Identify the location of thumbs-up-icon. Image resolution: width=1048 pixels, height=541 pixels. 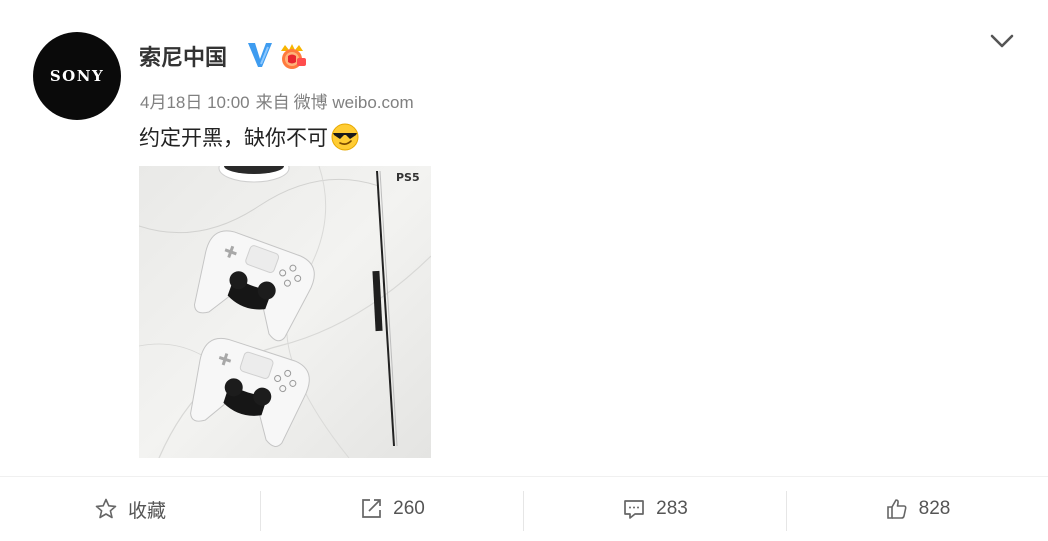
(896, 509).